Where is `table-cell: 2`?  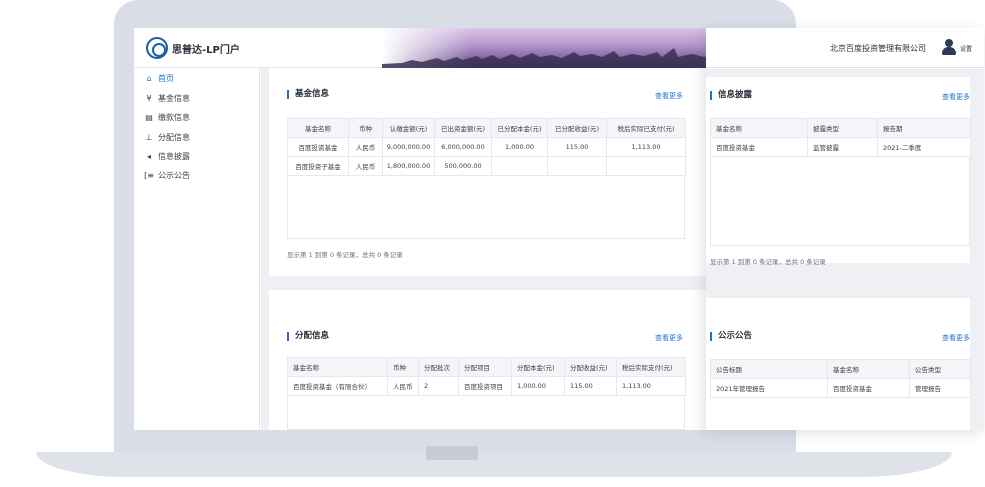 table-cell: 2 is located at coordinates (438, 386).